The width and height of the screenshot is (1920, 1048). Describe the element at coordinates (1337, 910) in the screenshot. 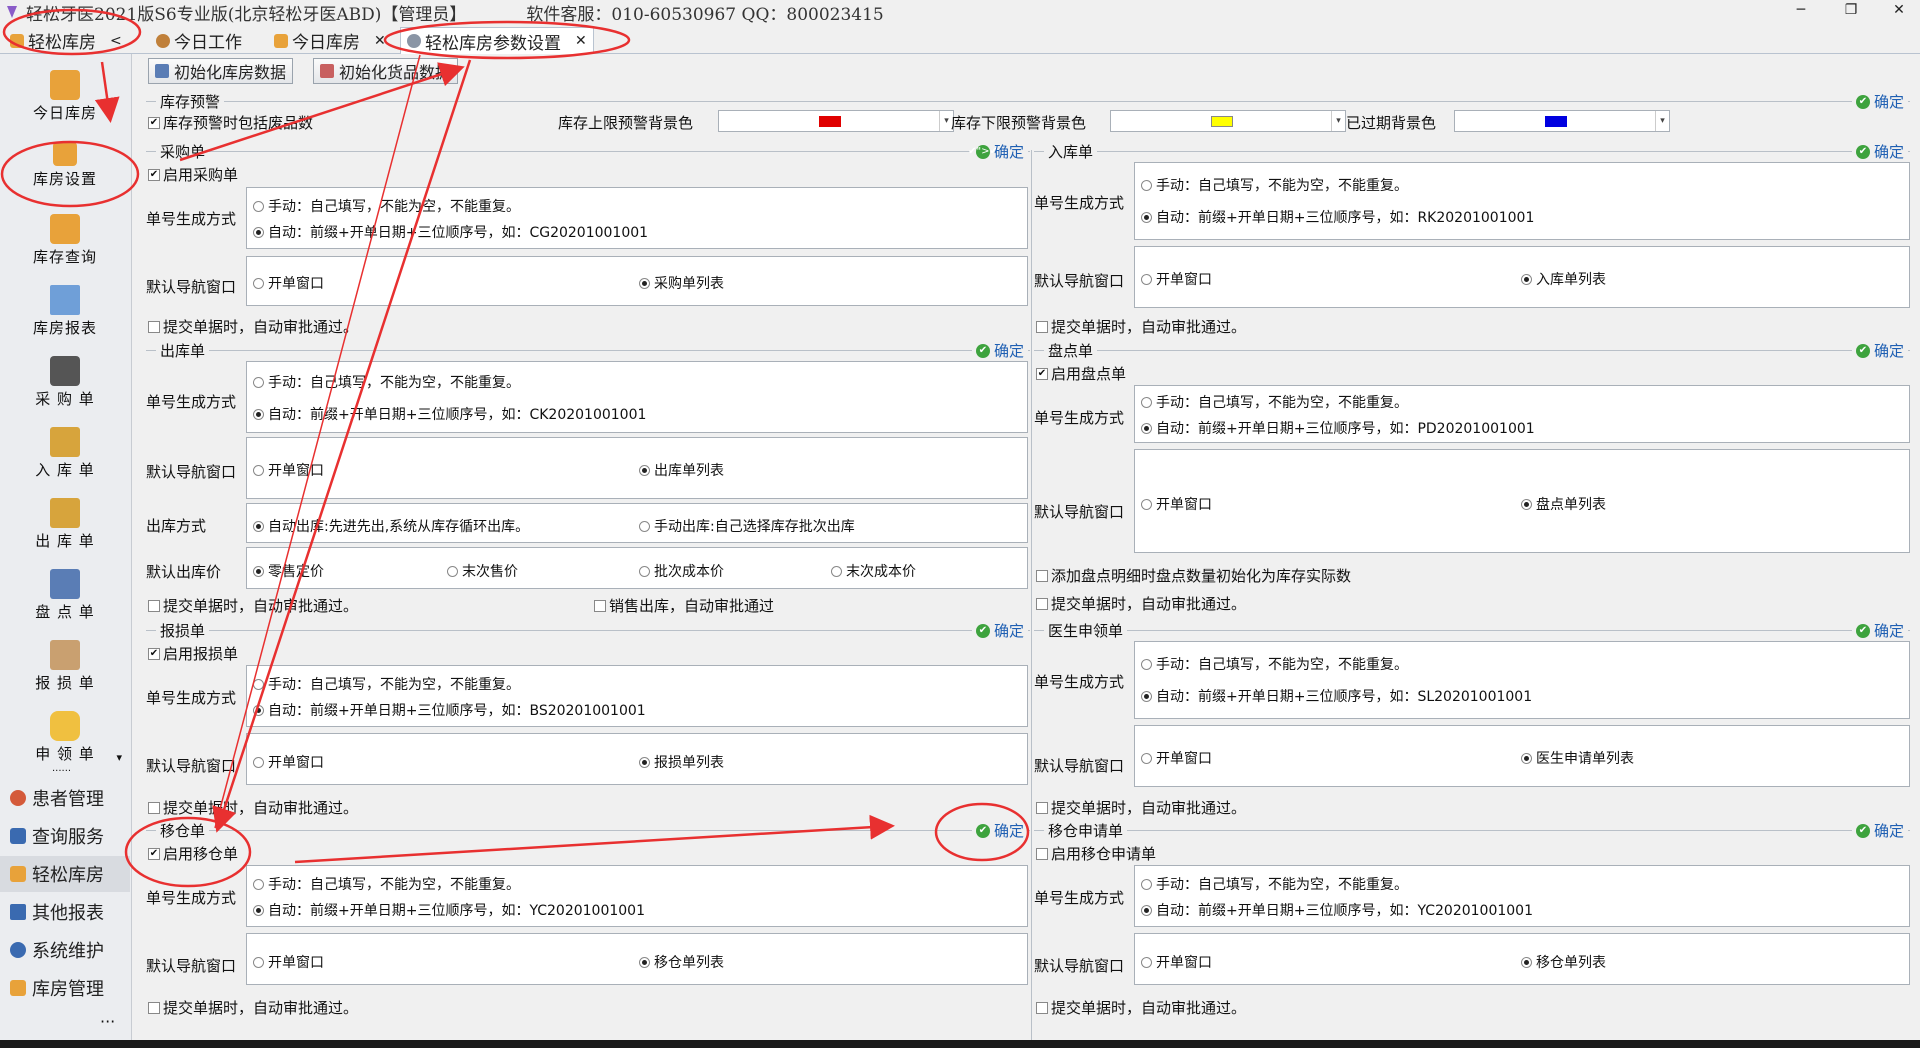

I see `transfer-request-numgen-auto-radio: 自动：前缀+开单日期+三位顺序号，如：YC20201001001` at that location.